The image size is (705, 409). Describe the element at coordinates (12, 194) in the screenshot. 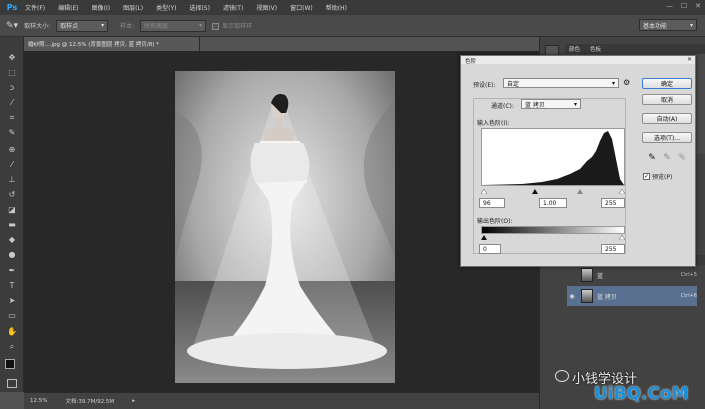

I see `history-brush-tool-icon: ↺` at that location.